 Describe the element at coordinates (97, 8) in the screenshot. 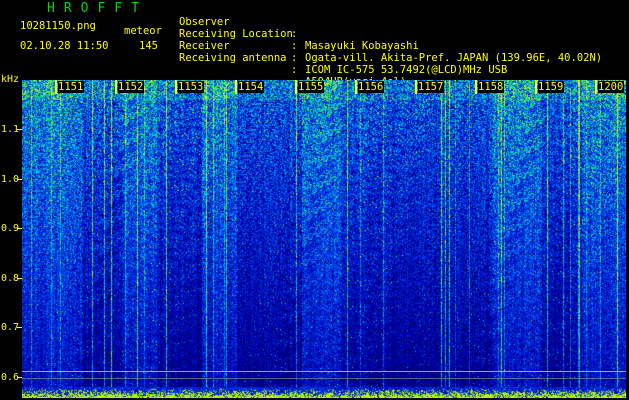

I see `hrofft-logo: HROFFT` at that location.